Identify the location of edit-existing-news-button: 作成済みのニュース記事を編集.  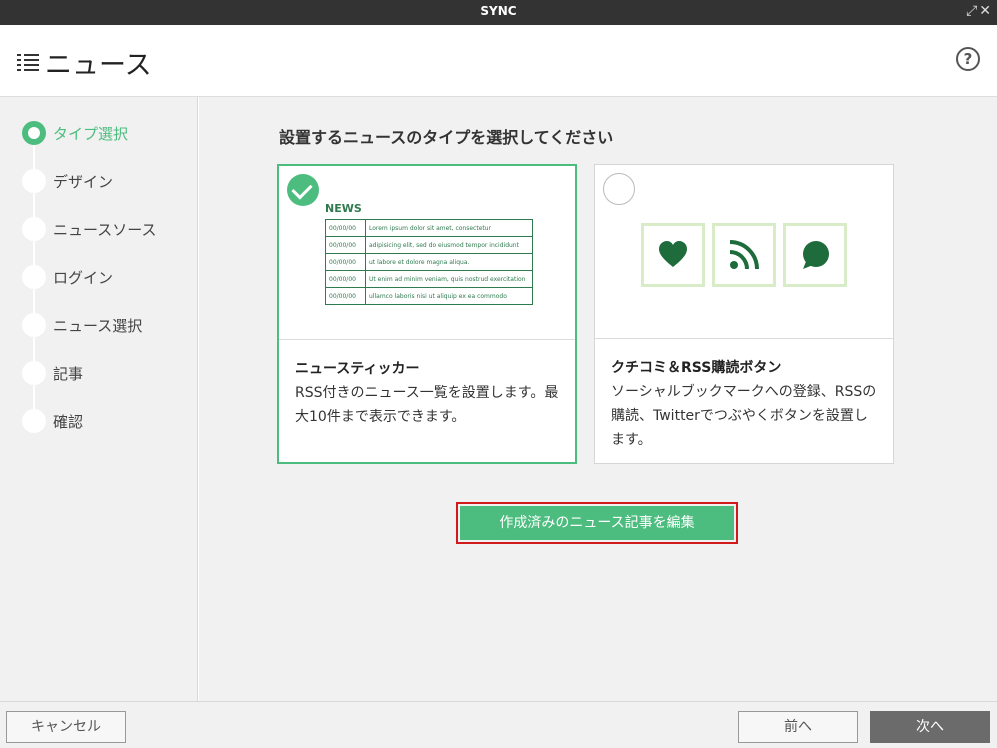
(597, 523).